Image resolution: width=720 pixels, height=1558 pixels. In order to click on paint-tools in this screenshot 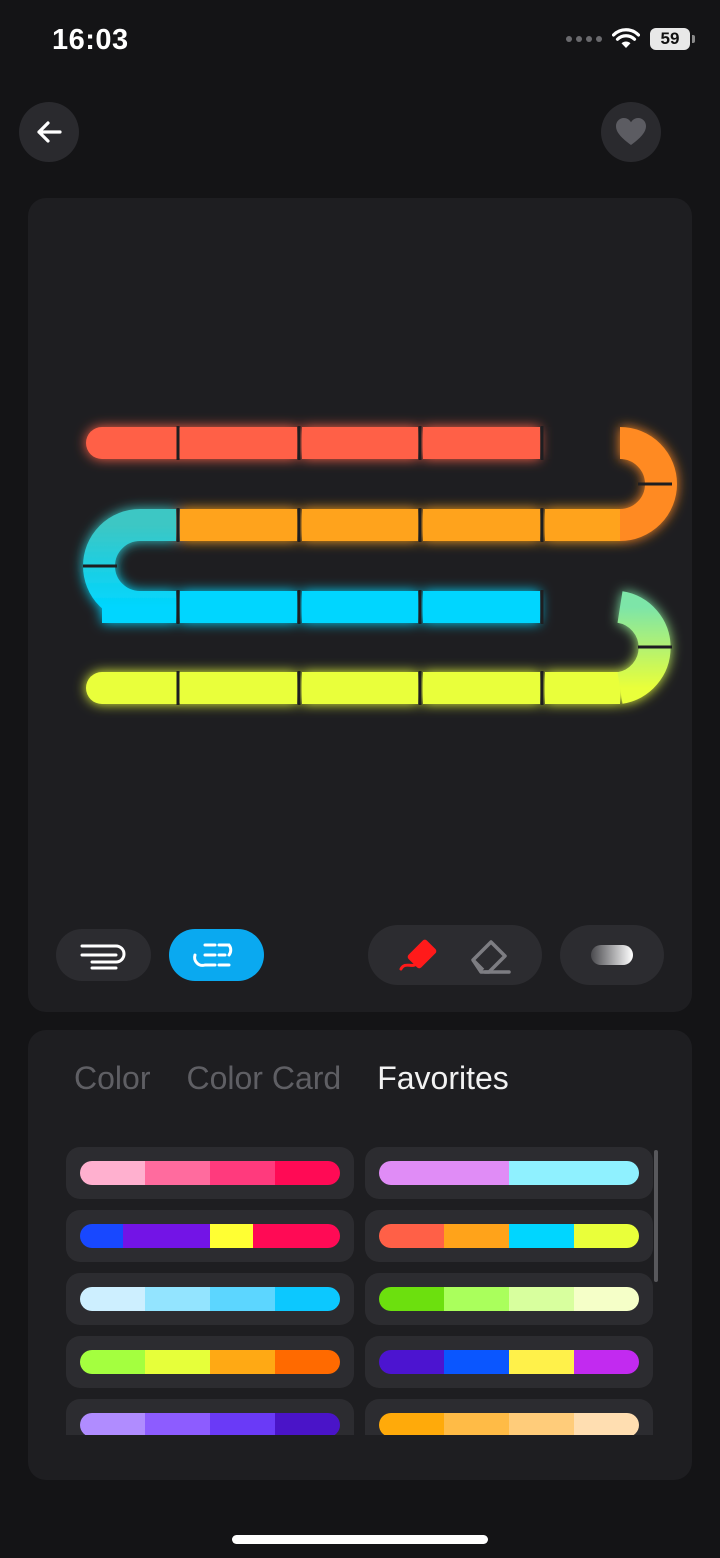, I will do `click(455, 955)`.